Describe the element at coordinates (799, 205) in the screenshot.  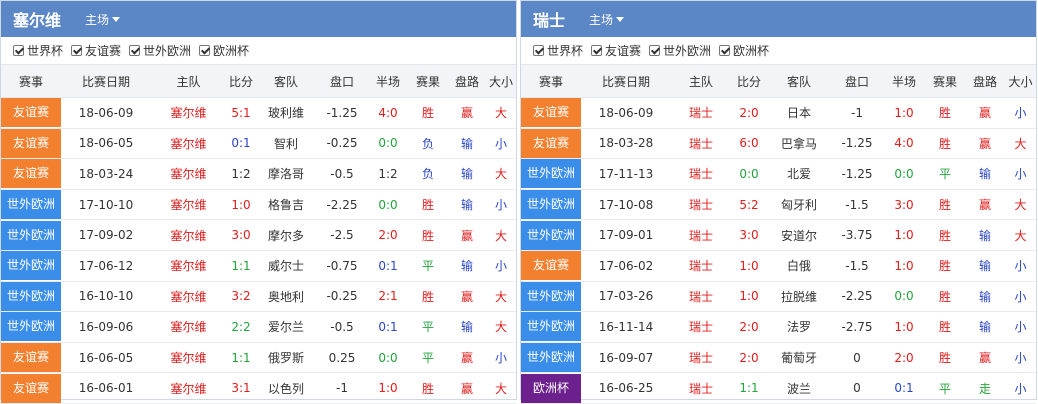
I see `away-team-cell: 匈牙利` at that location.